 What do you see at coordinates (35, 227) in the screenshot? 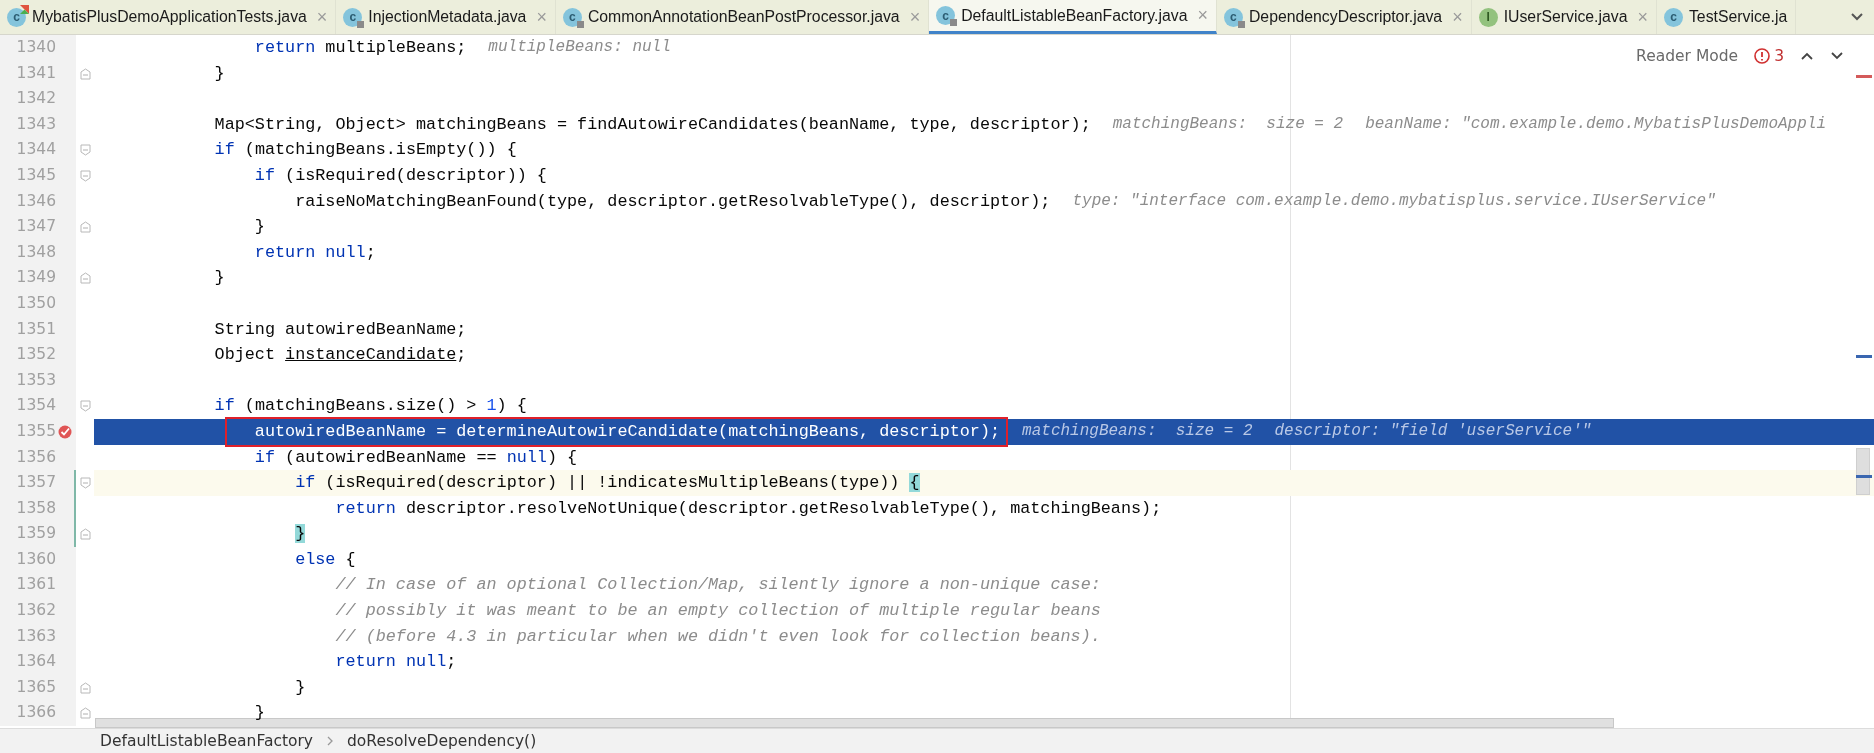
I see `line-number: 1347` at bounding box center [35, 227].